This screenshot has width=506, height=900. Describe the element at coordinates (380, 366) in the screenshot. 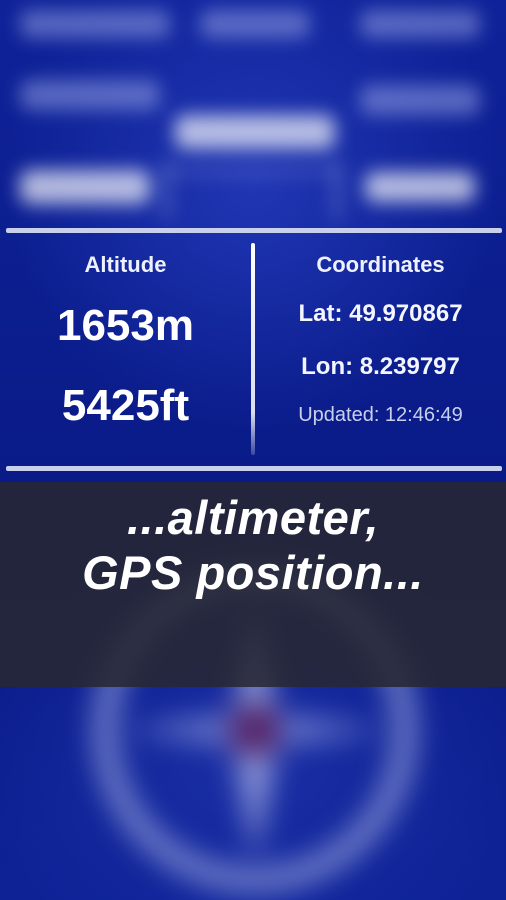

I see `longitude-value: Lon: 8.239797` at that location.